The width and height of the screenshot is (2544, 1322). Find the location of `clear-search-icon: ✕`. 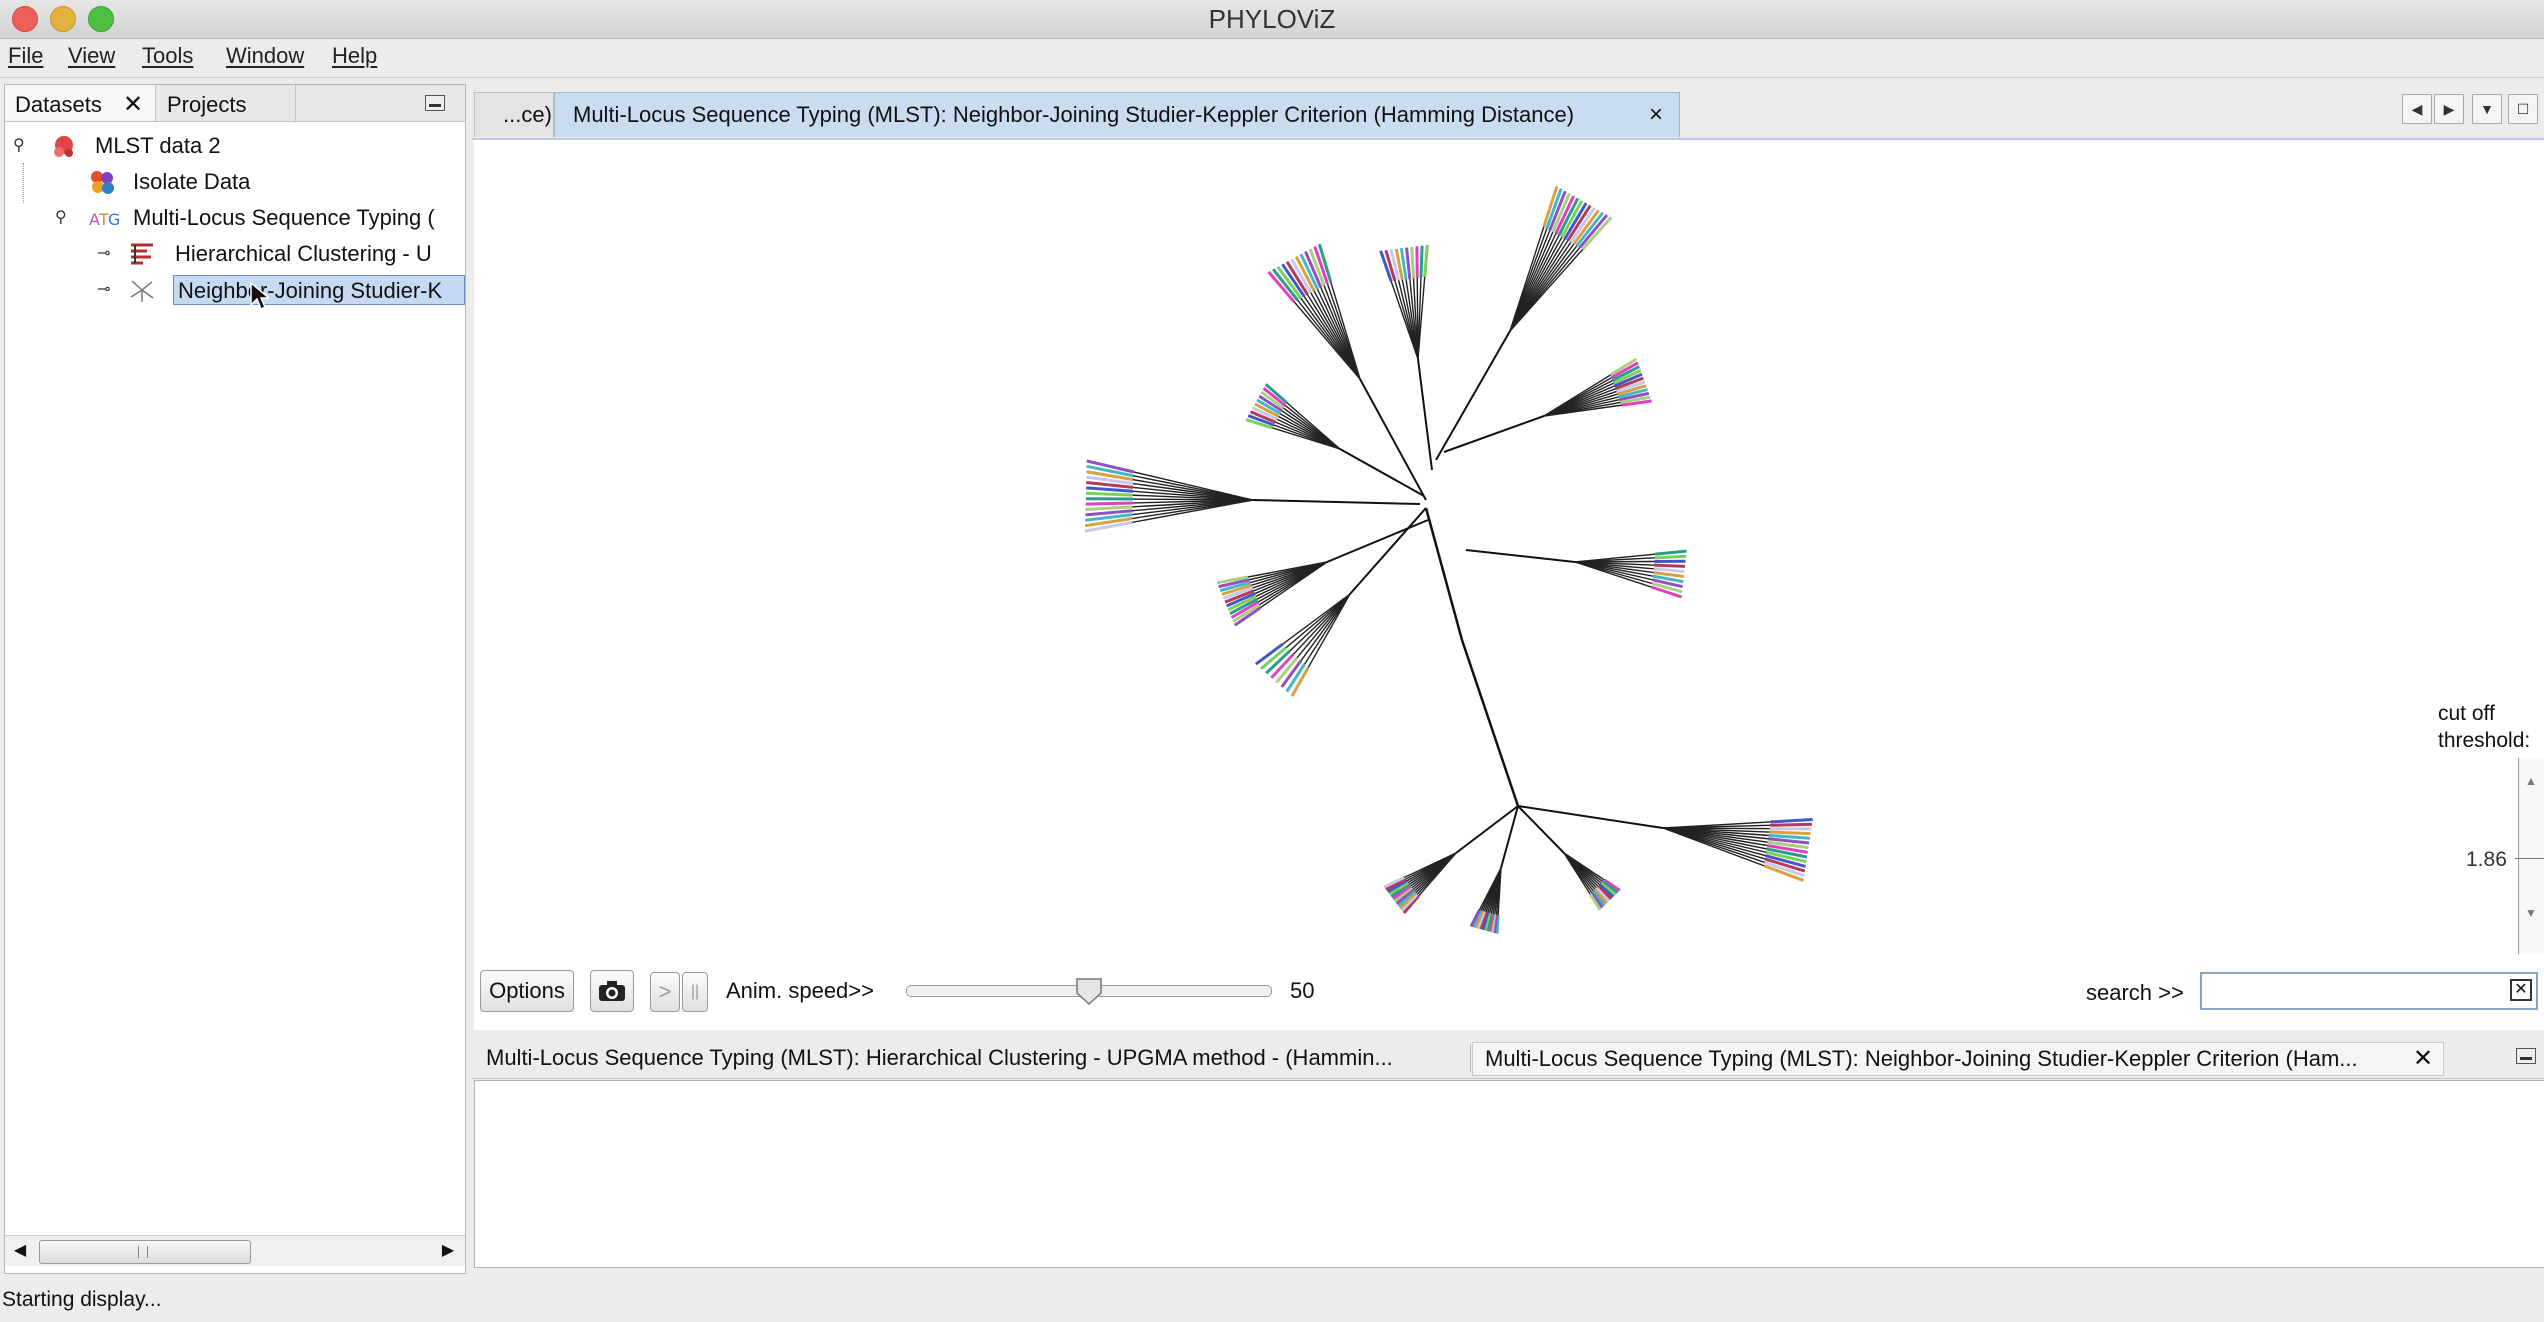

clear-search-icon: ✕ is located at coordinates (2521, 990).